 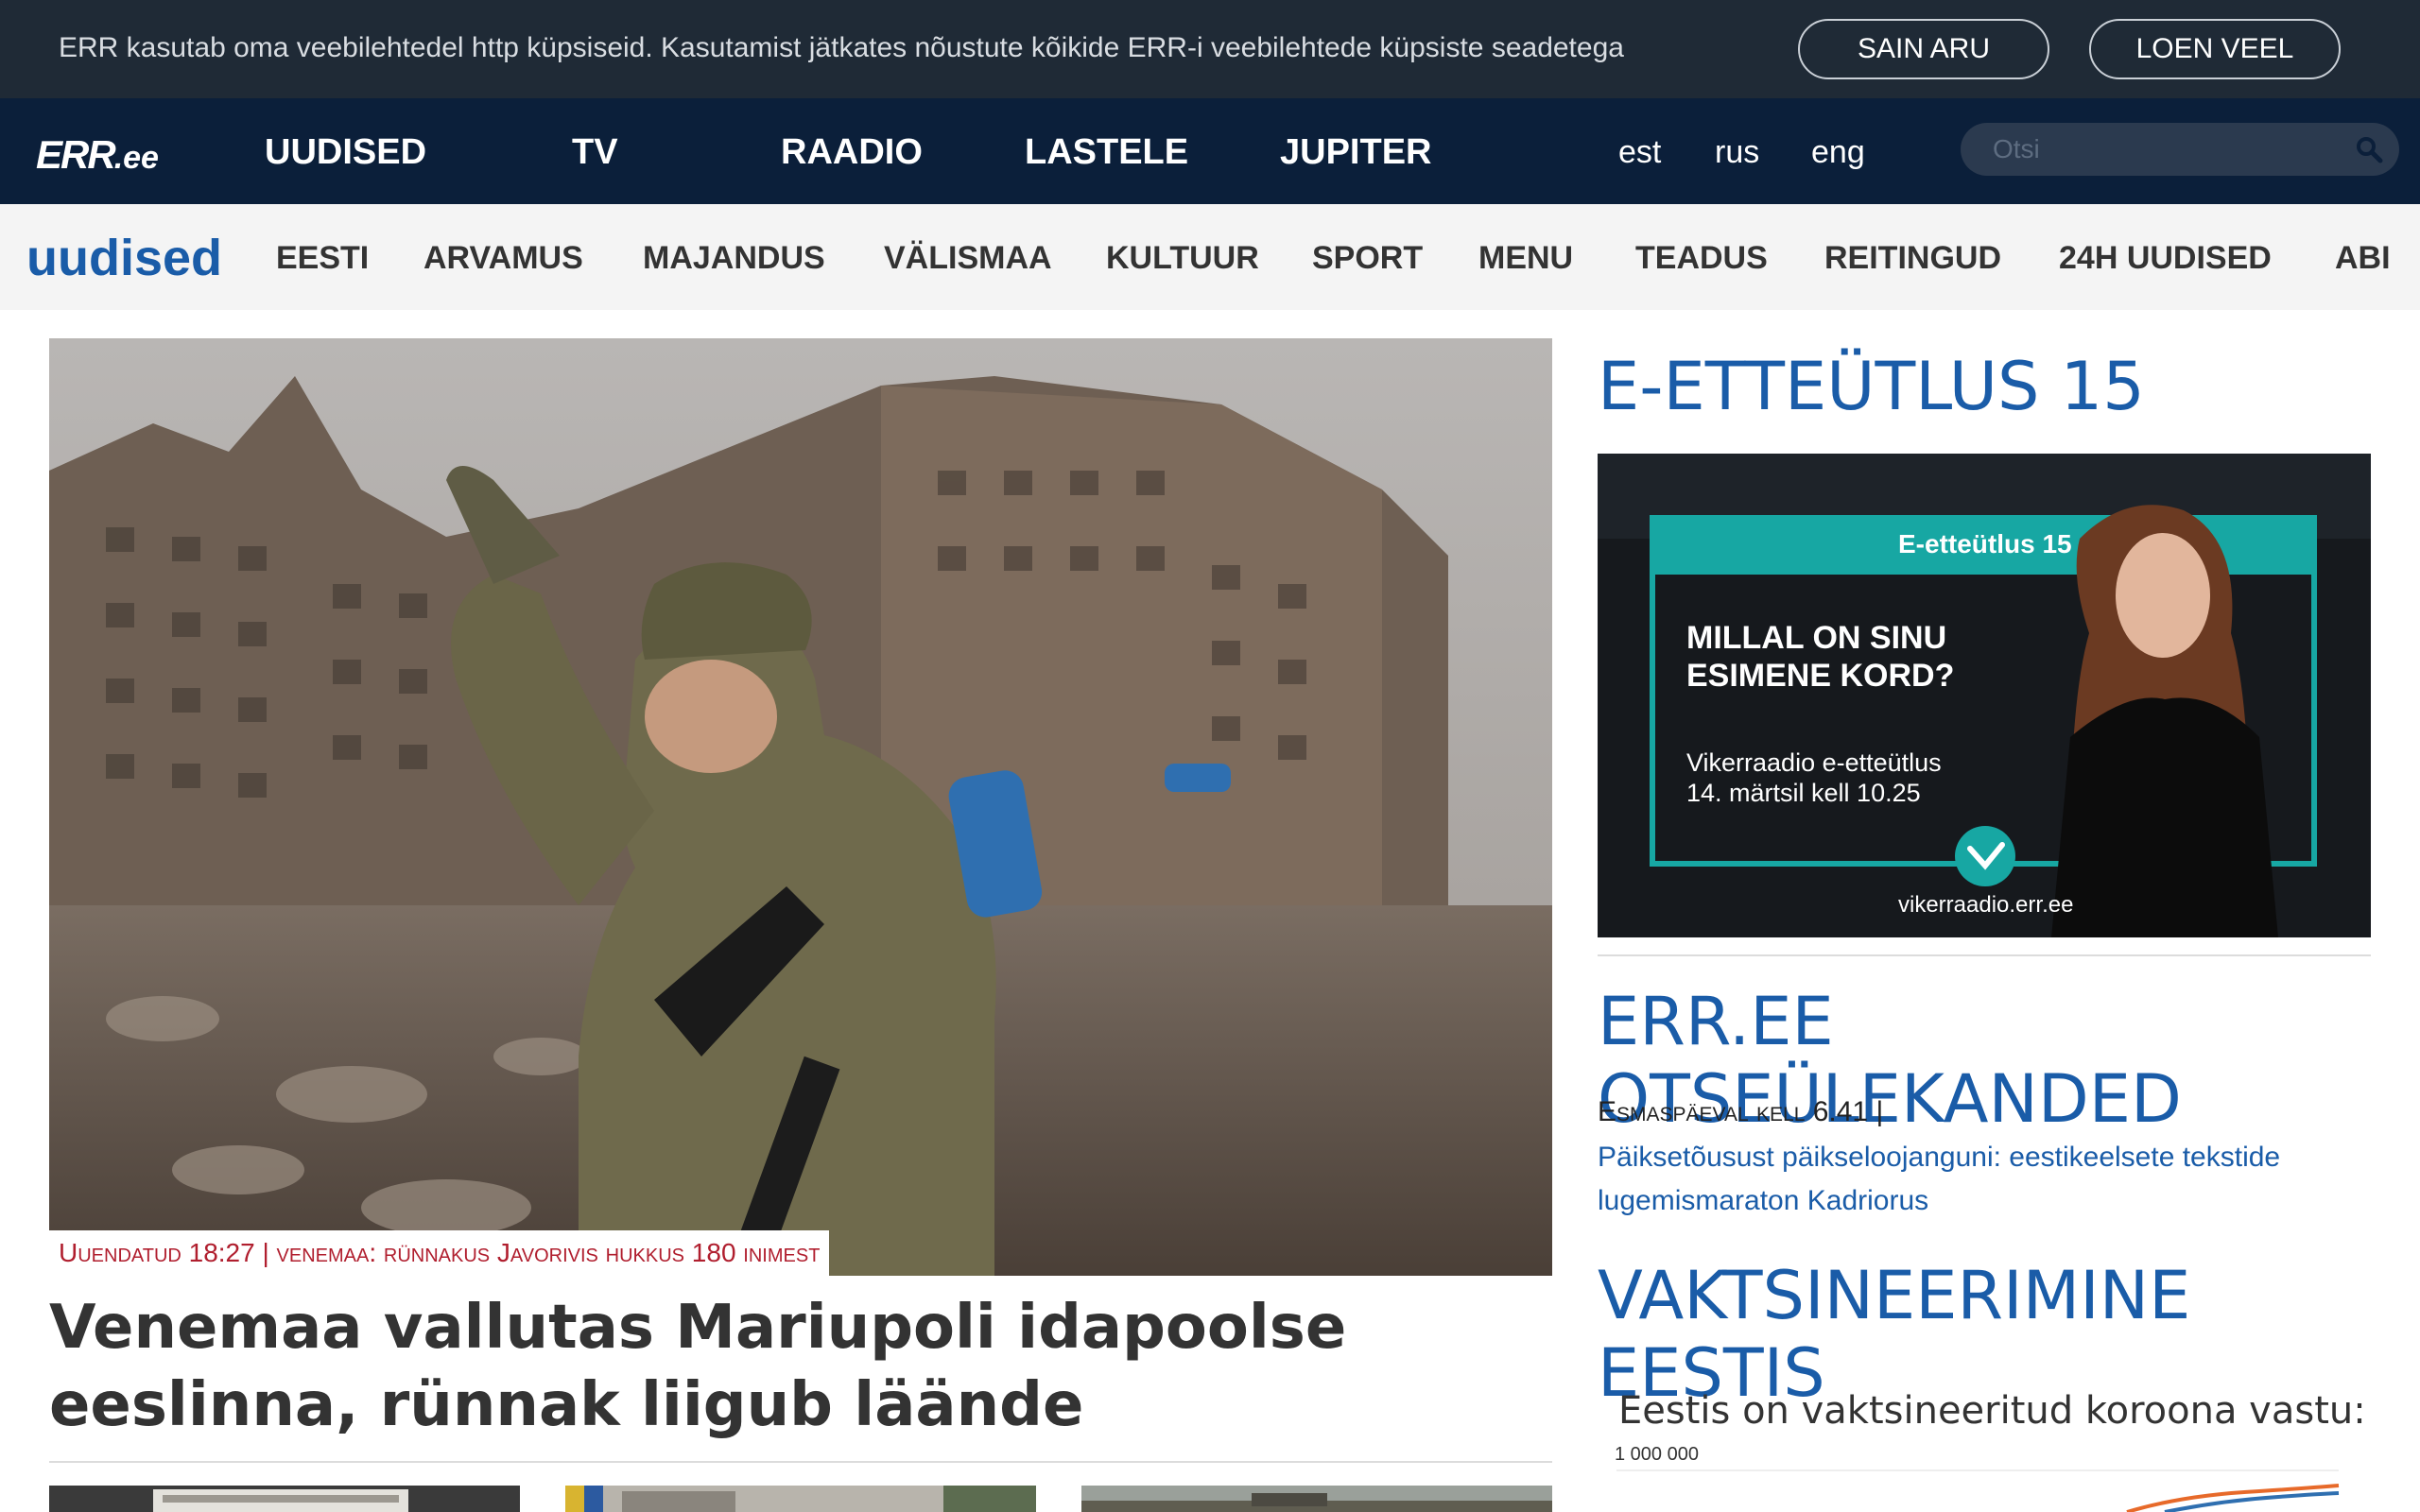 I want to click on nav-item-uudised: UUDISED, so click(x=345, y=152).